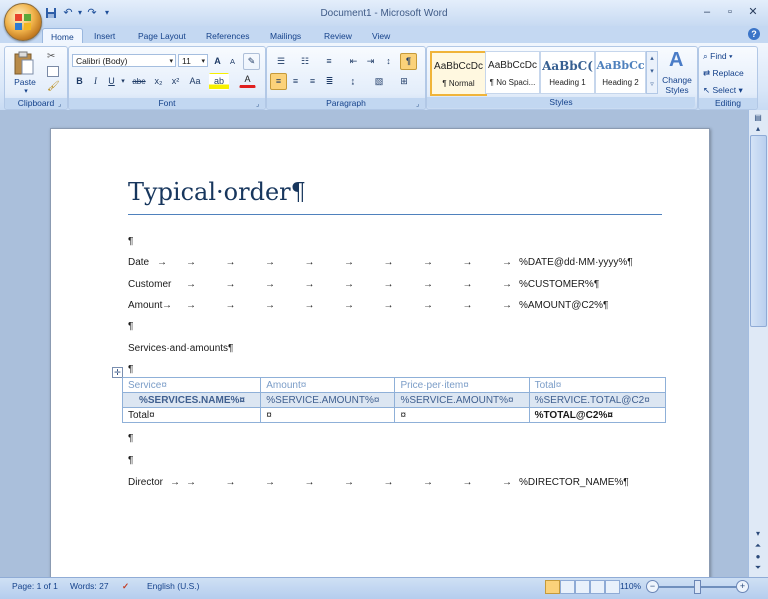 This screenshot has height=599, width=768. I want to click on zoom-slider-thumb, so click(697, 587).